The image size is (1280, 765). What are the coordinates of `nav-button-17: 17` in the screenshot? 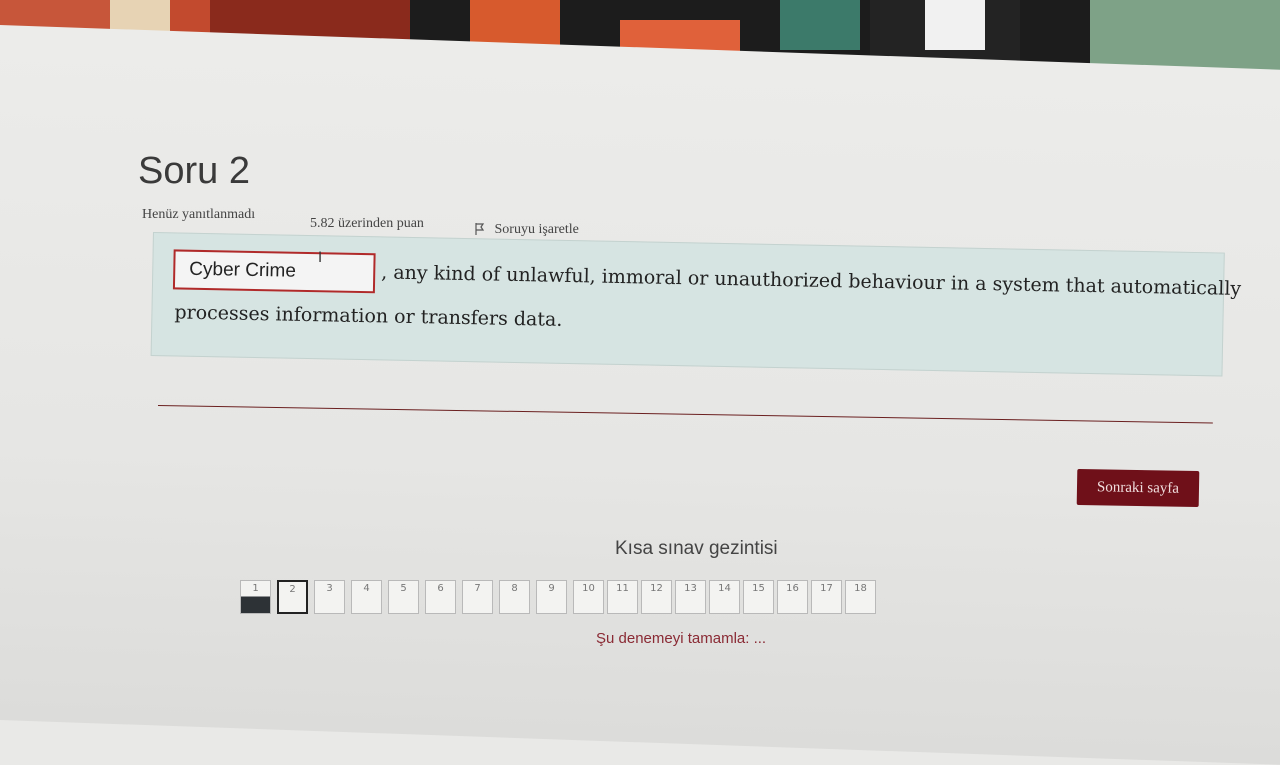 It's located at (826, 597).